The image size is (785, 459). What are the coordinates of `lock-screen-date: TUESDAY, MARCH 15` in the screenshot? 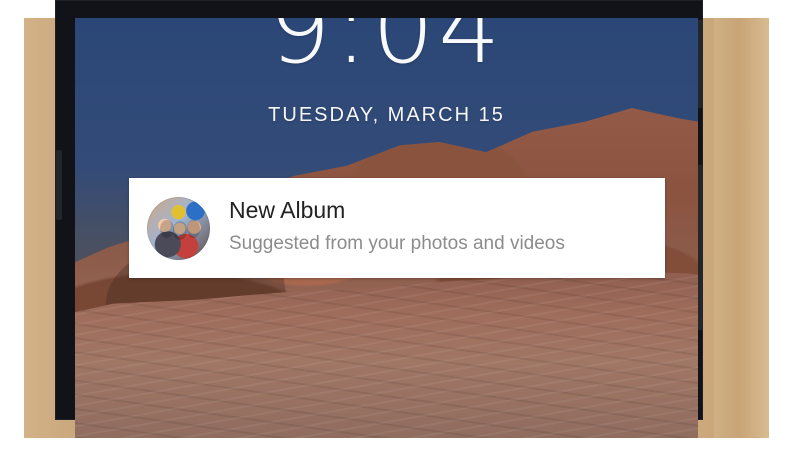 It's located at (386, 115).